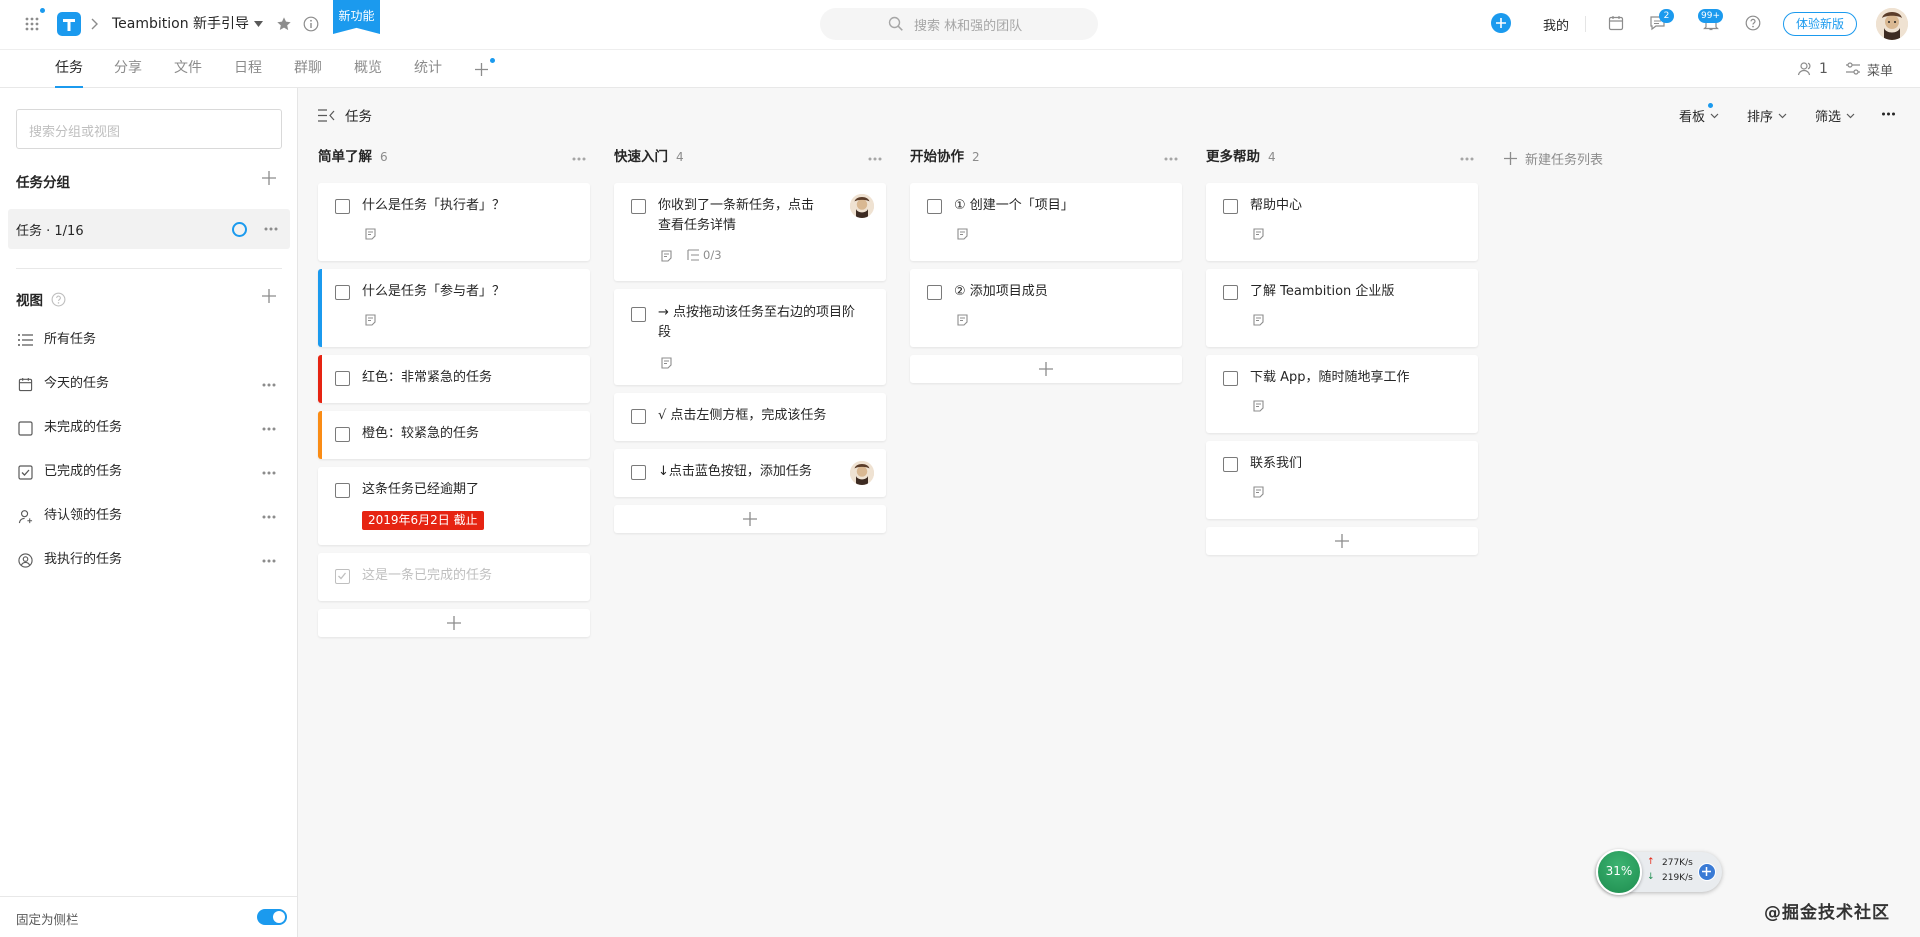  Describe the element at coordinates (284, 24) in the screenshot. I see `star-icon` at that location.